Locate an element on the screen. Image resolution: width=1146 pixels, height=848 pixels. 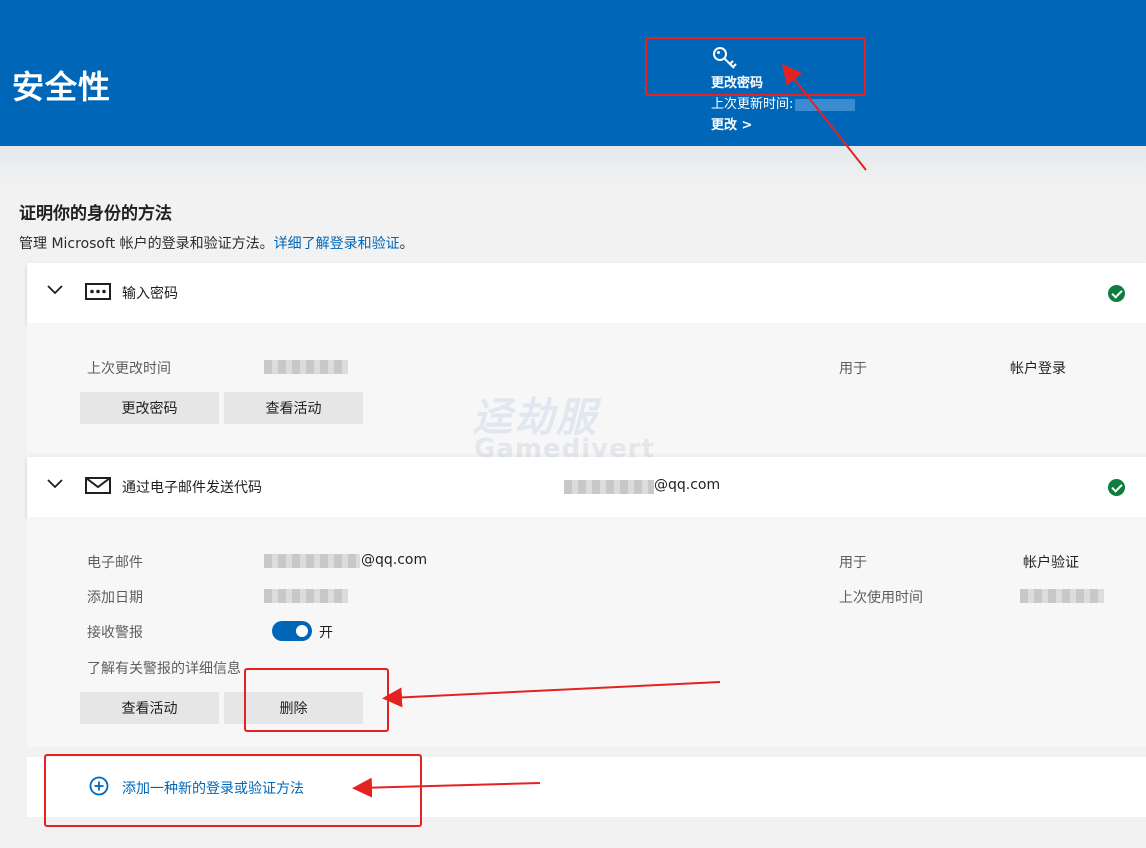
add-method-card: 添加一种新的登录或验证方法 is located at coordinates (586, 787).